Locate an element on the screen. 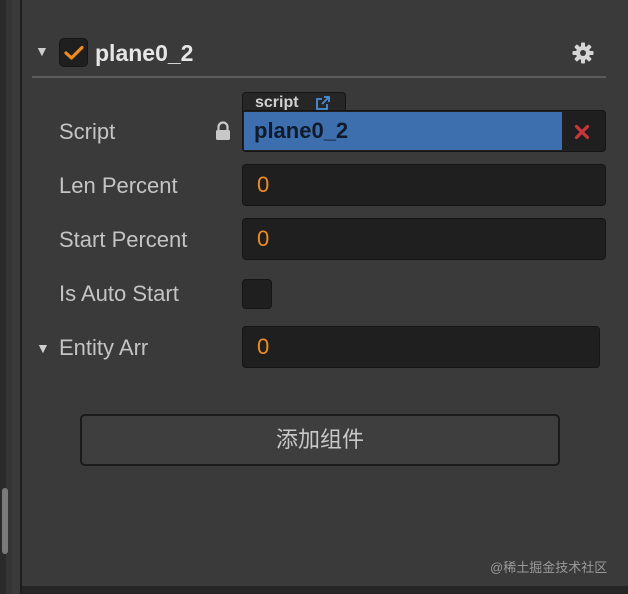  is-auto-start-label: Is Auto Start is located at coordinates (119, 293).